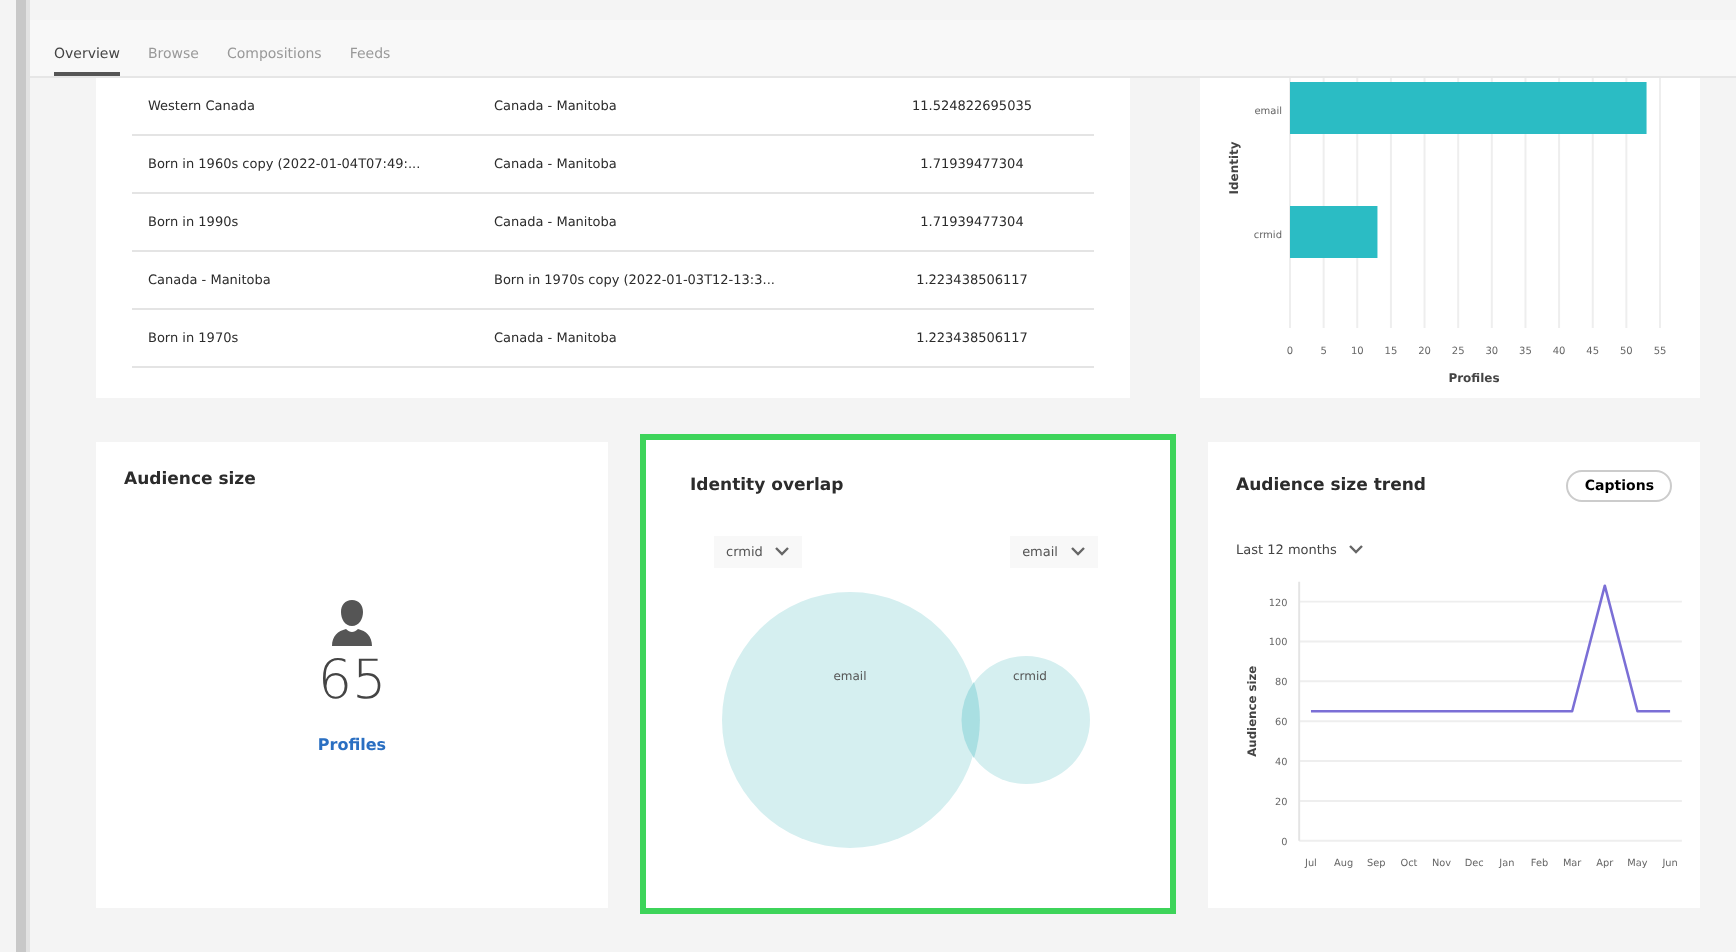 This screenshot has width=1736, height=952. Describe the element at coordinates (23, 476) in the screenshot. I see `scrollbar` at that location.